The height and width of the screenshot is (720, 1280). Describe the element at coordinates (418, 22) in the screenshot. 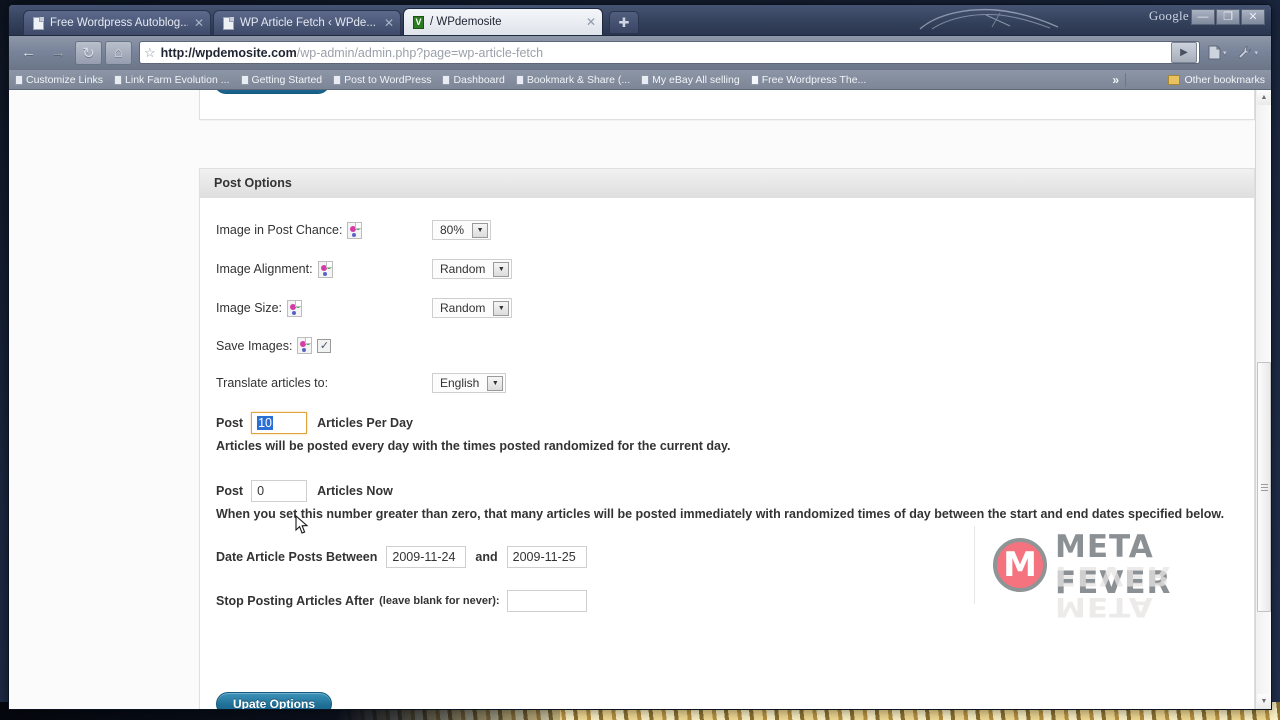

I see `vbulletin-v-icon: V` at that location.